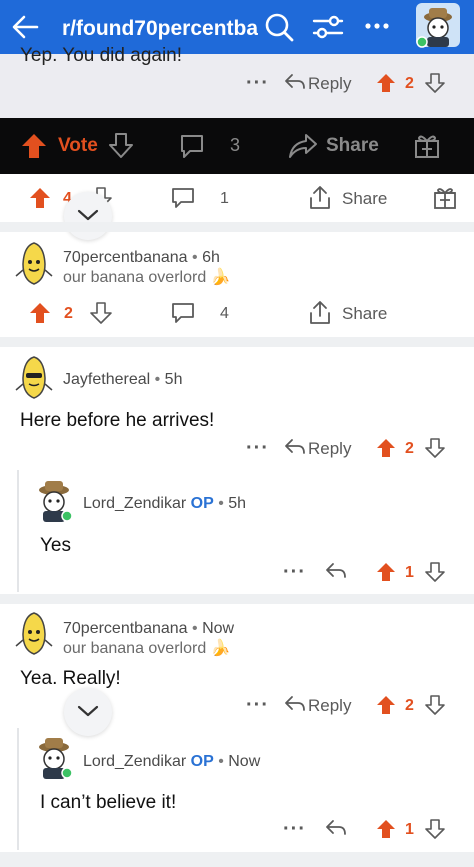  What do you see at coordinates (279, 27) in the screenshot?
I see `search-icon` at bounding box center [279, 27].